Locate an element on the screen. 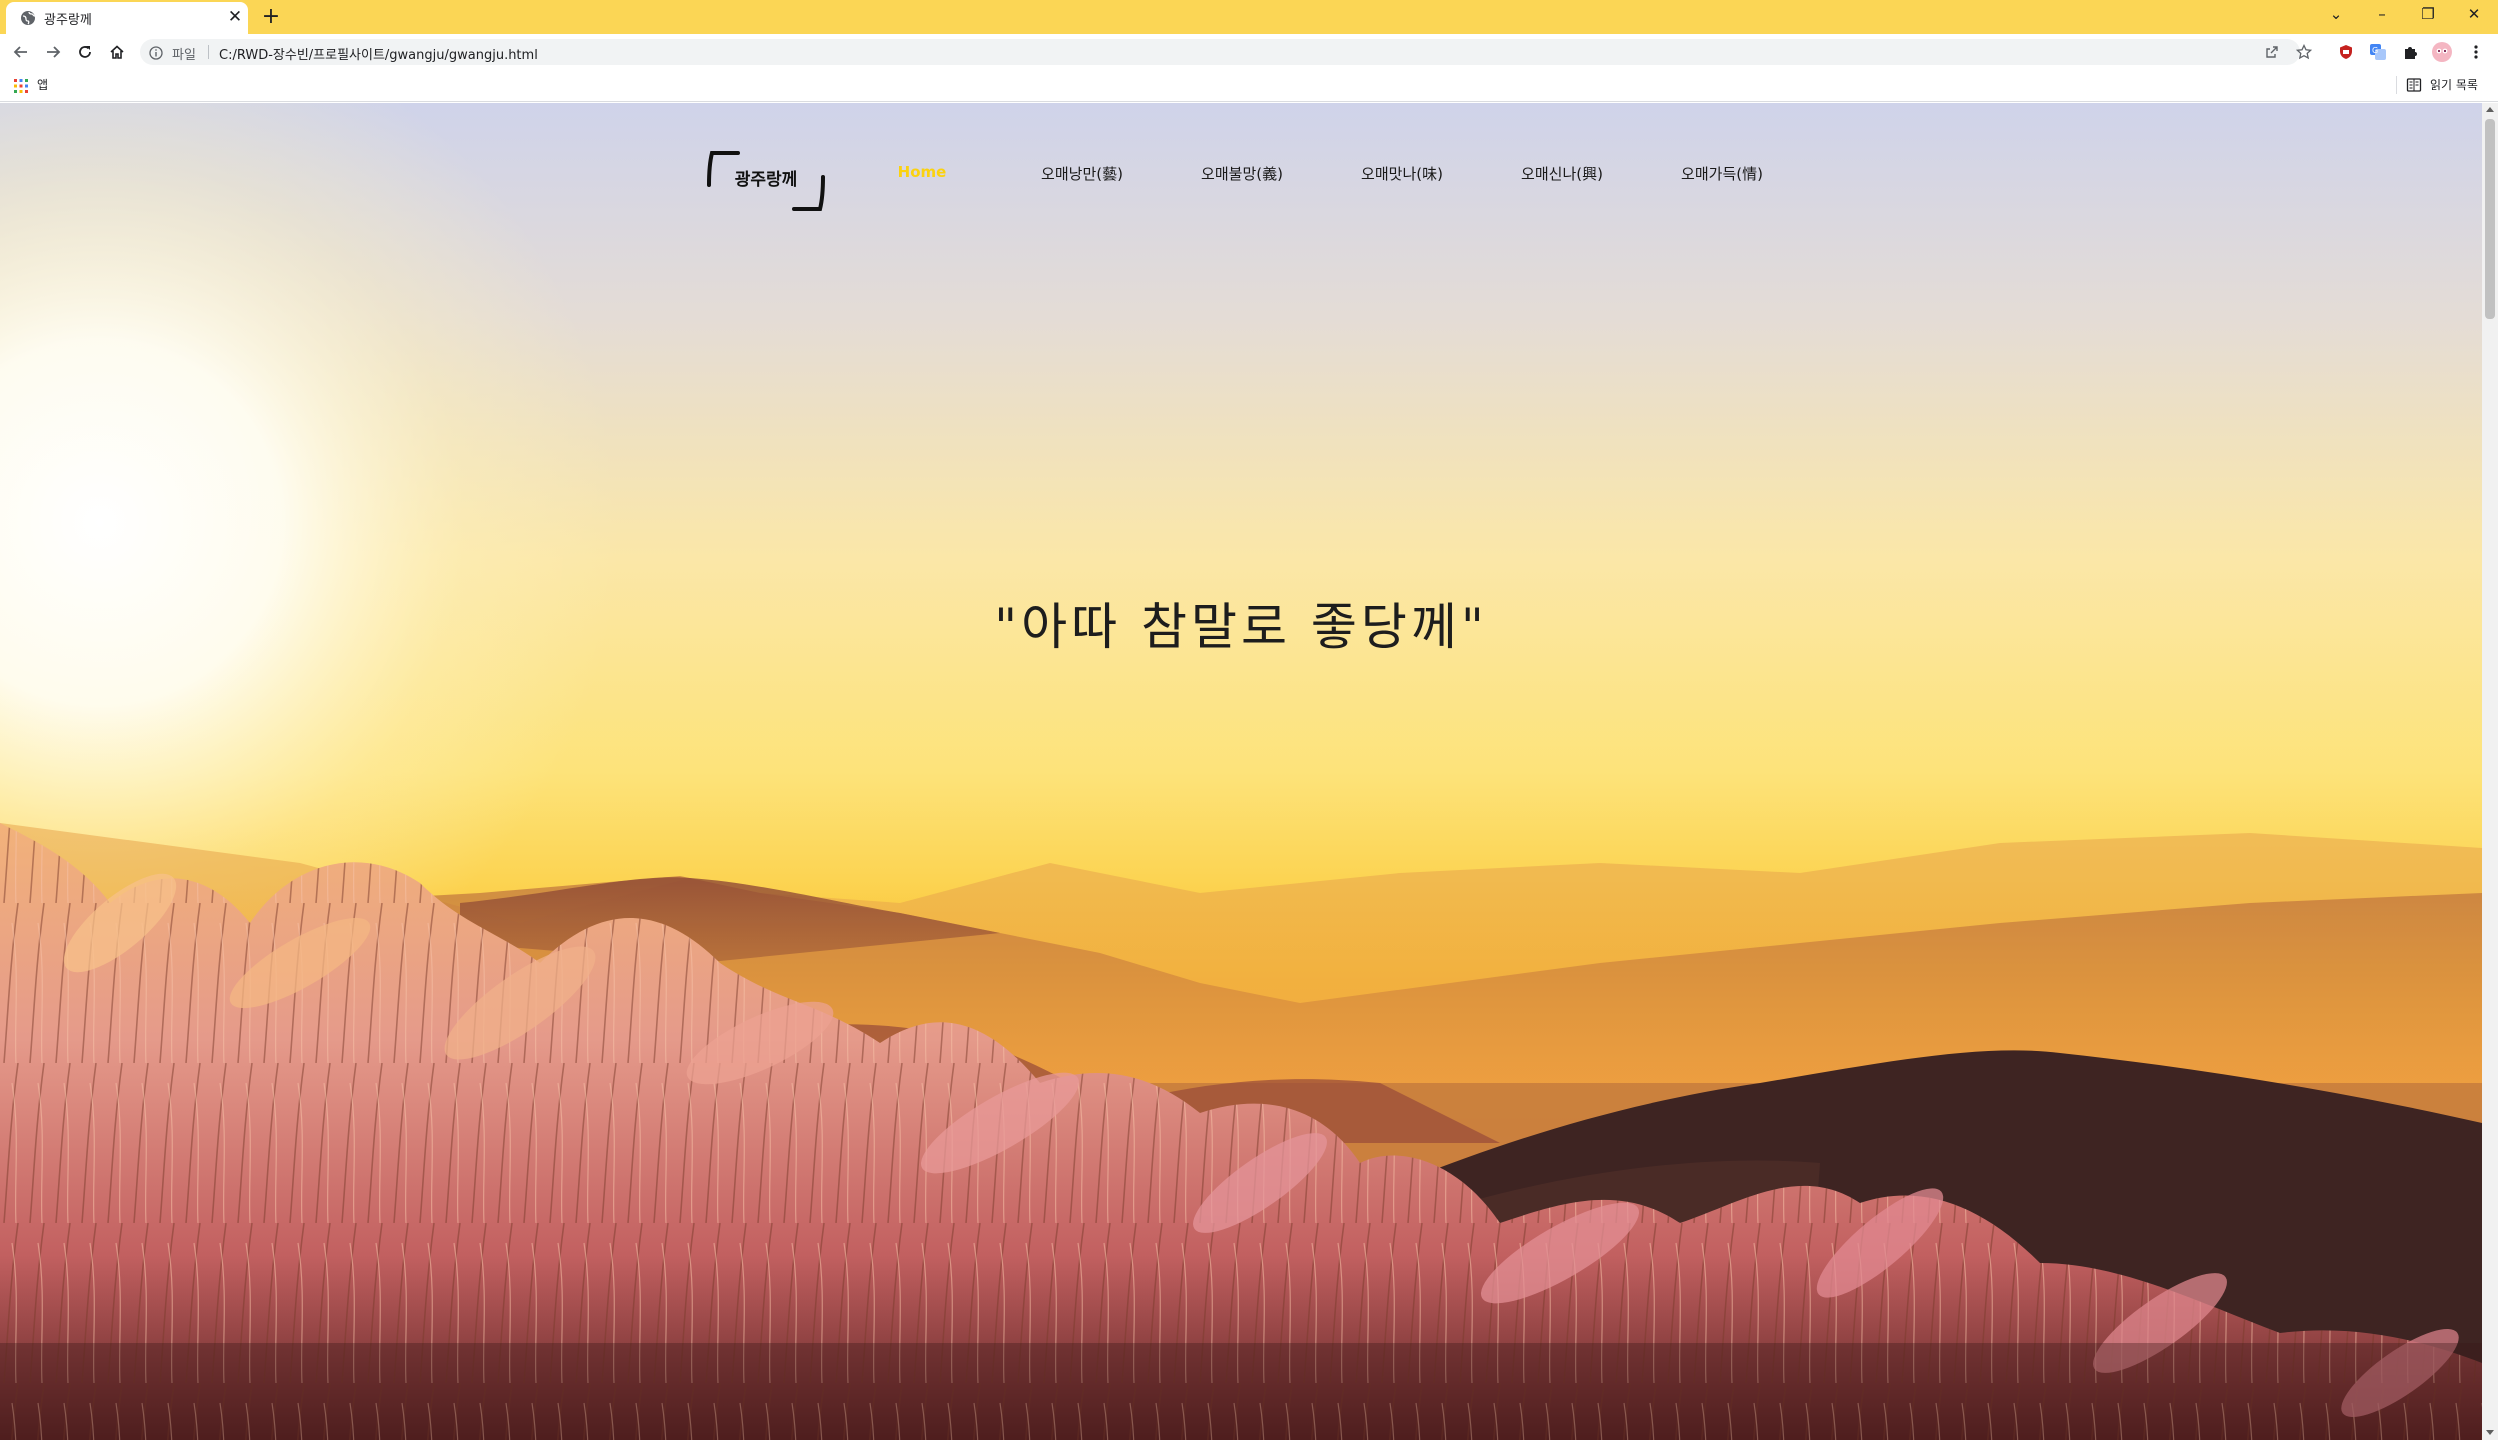  bookmarks-bar: 앱 읽기 목록 is located at coordinates (1249, 85).